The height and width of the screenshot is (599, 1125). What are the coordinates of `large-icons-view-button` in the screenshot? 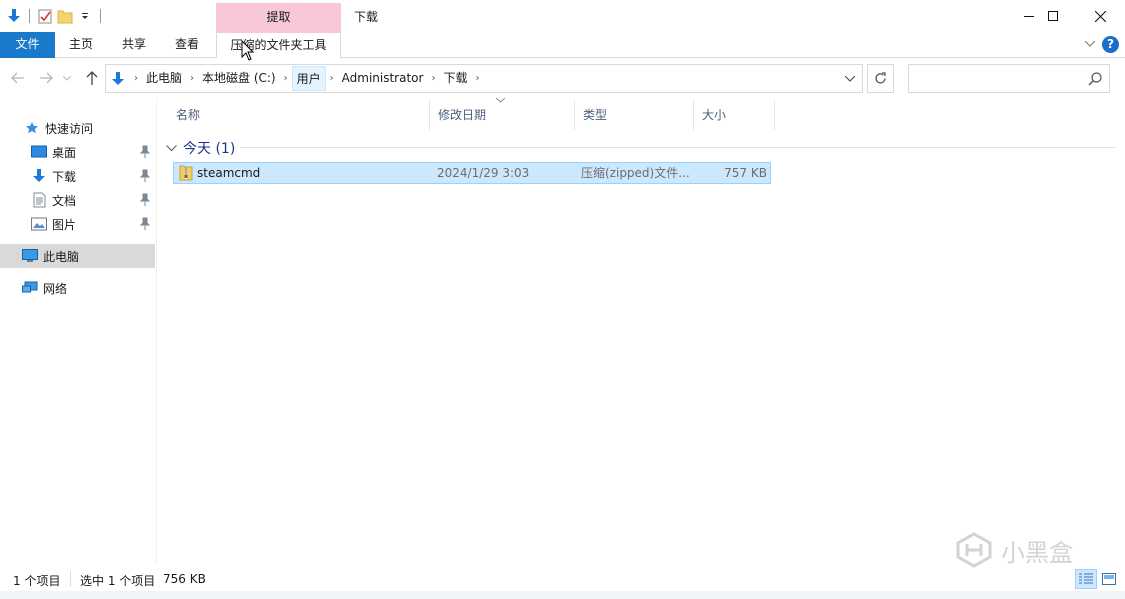 It's located at (1109, 579).